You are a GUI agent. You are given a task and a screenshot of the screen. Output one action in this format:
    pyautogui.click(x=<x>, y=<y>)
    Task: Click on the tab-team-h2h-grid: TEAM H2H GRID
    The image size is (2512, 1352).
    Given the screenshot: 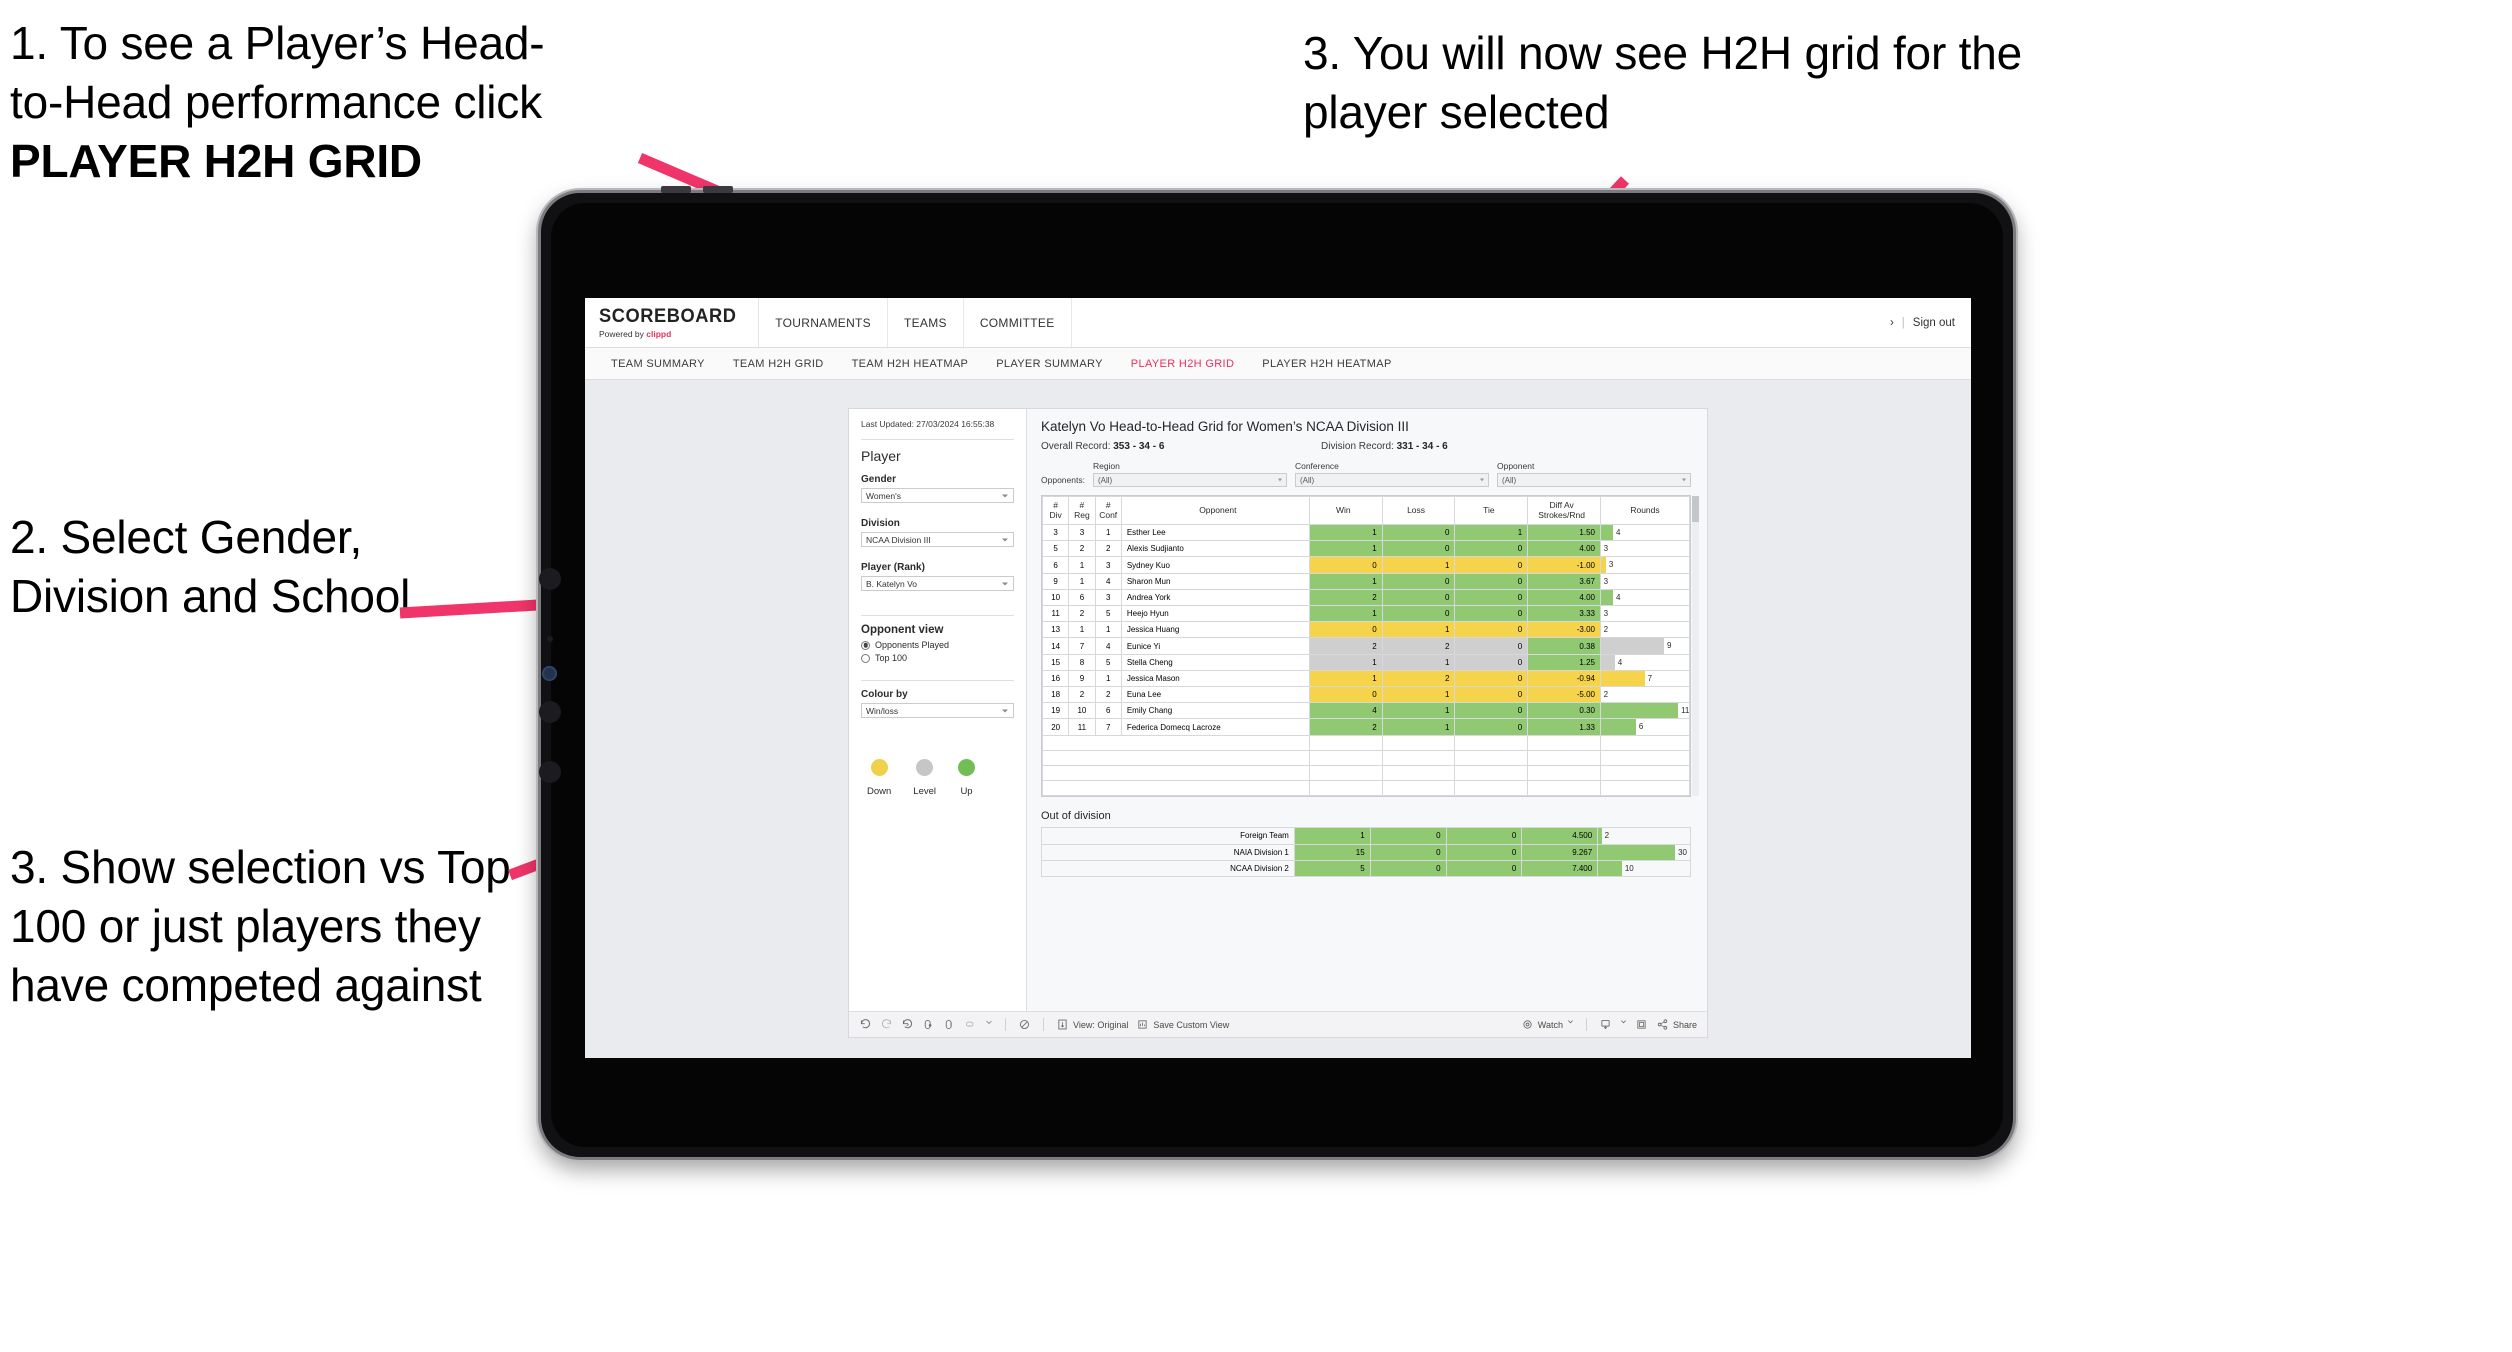 What is the action you would take?
    pyautogui.click(x=778, y=364)
    